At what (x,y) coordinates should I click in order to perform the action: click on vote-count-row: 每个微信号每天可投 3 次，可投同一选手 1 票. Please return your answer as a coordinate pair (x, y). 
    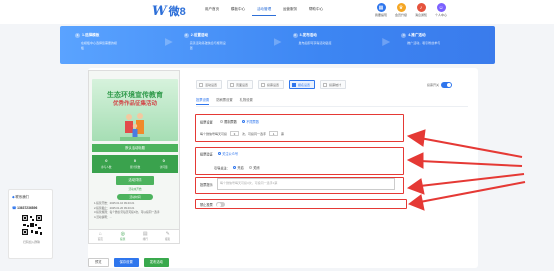
    Looking at the image, I should click on (242, 133).